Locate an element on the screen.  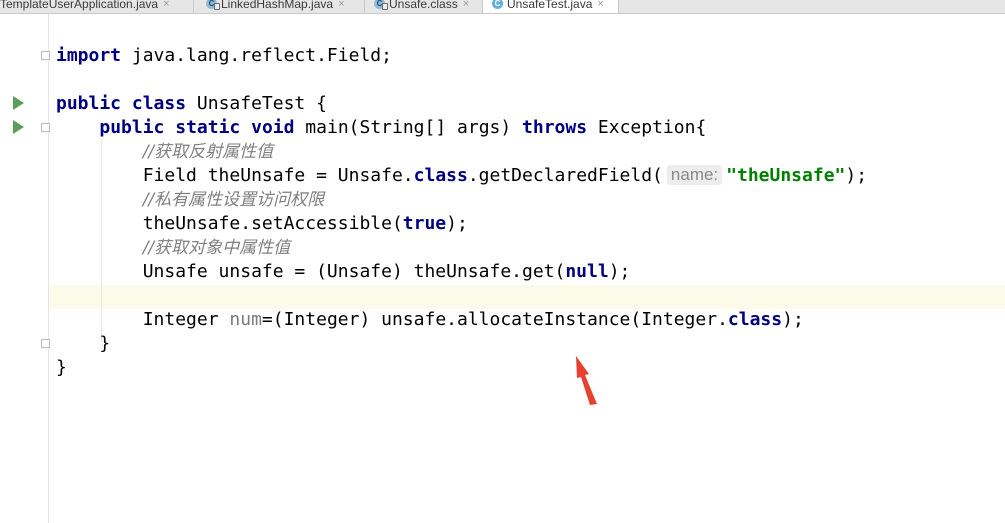
code-line-comment: //获取反射属性值 is located at coordinates (164, 152).